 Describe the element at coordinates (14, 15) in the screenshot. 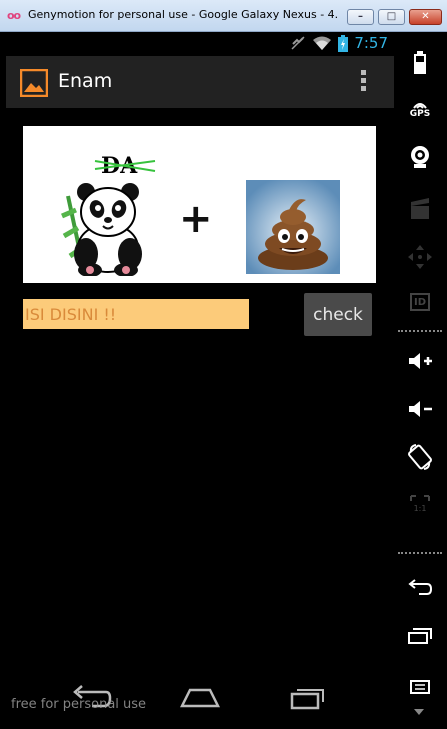

I see `genymotion-logo-icon: oo` at that location.